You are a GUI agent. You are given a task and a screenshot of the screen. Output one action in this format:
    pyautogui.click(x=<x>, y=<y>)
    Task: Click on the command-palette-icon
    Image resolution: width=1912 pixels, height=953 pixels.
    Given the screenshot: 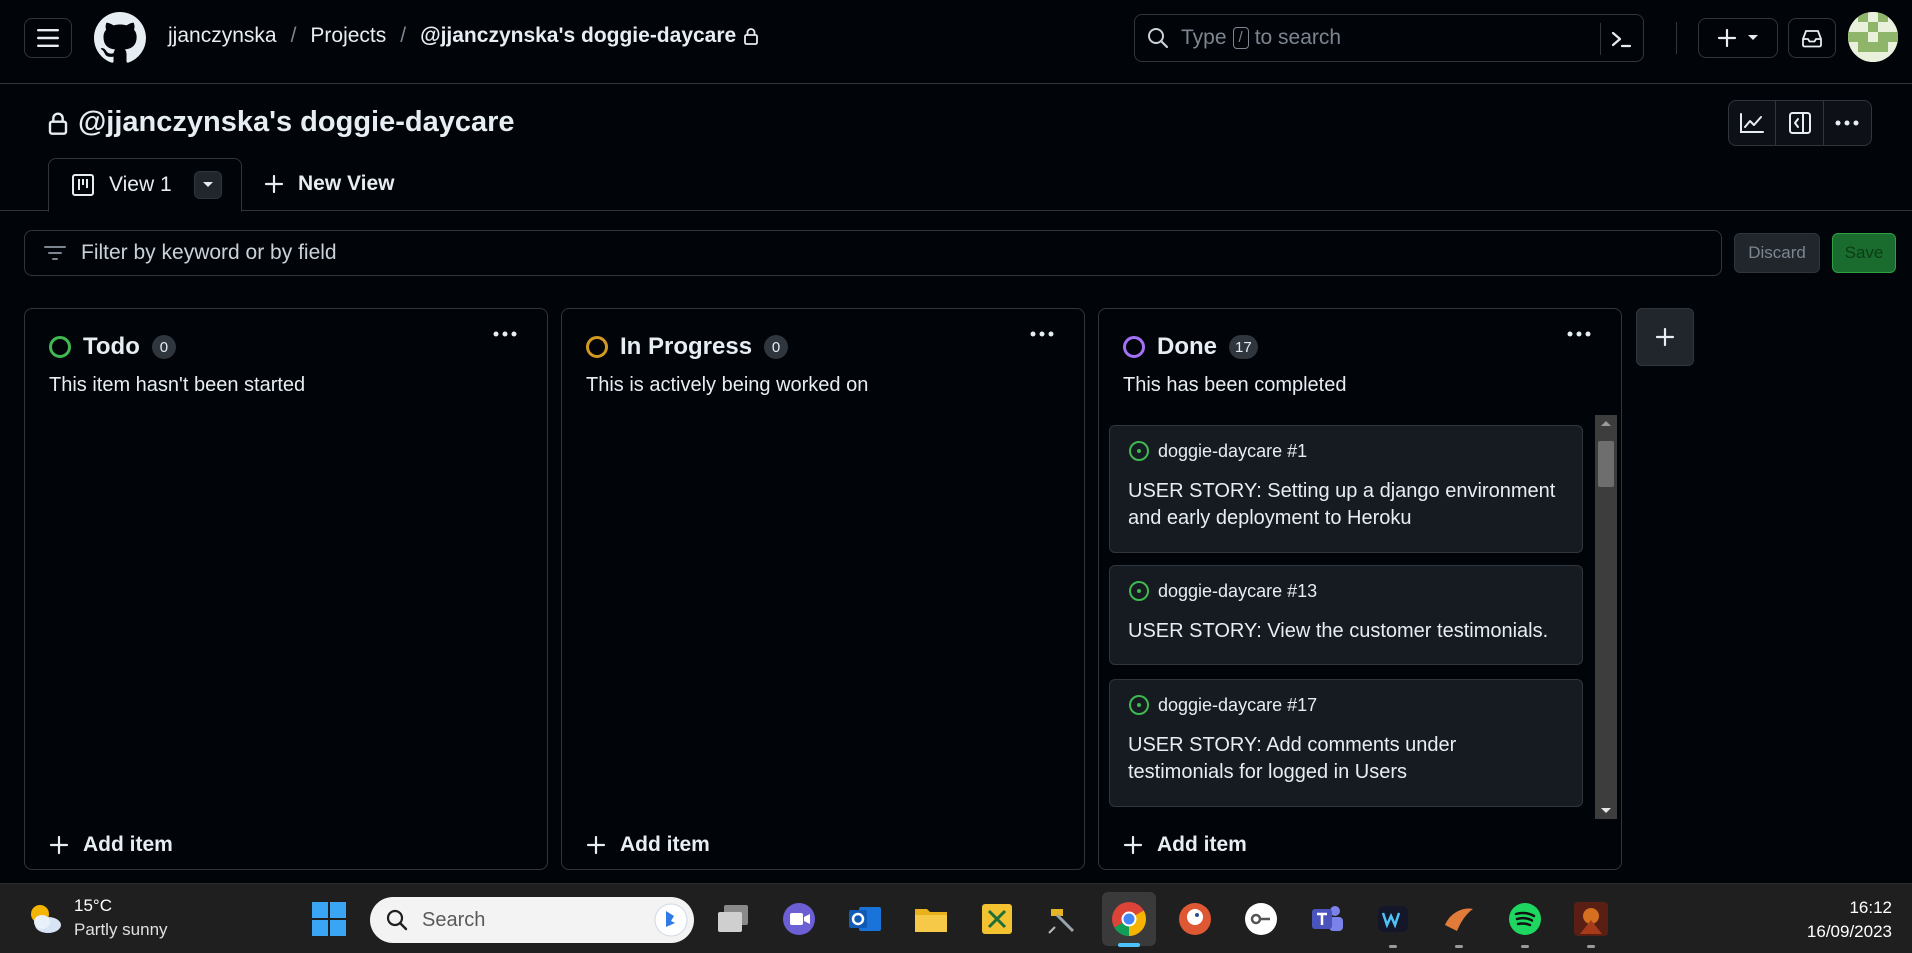 What is the action you would take?
    pyautogui.click(x=1621, y=39)
    